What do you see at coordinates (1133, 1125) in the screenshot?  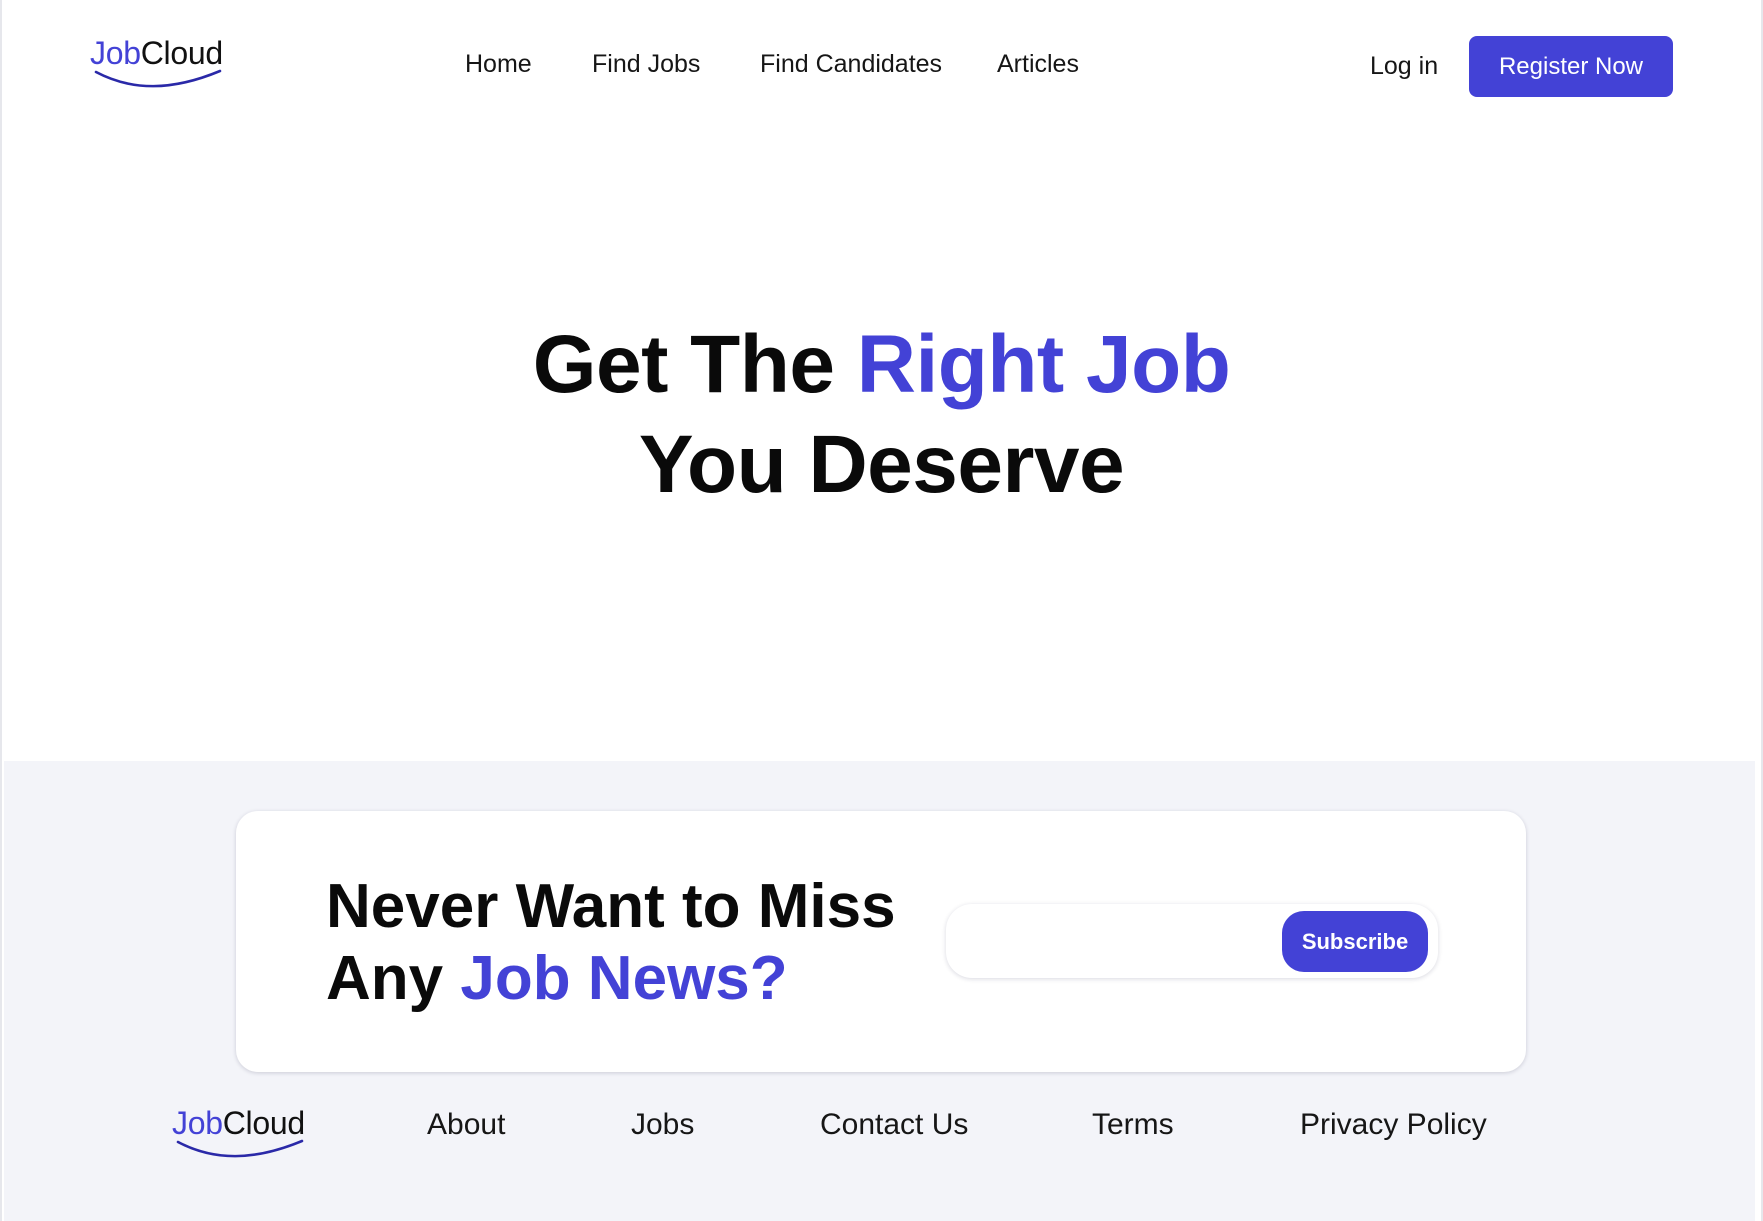 I see `footer-link-terms: Terms` at bounding box center [1133, 1125].